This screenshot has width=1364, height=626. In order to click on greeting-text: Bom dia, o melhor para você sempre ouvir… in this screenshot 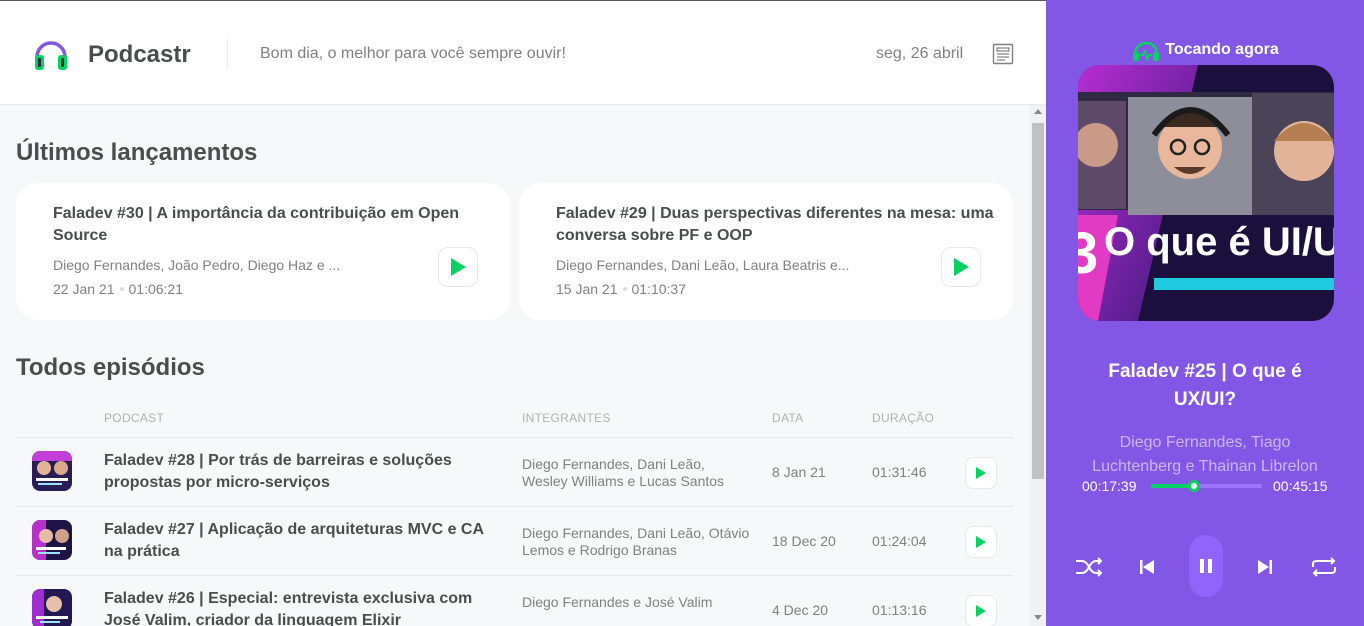, I will do `click(413, 53)`.